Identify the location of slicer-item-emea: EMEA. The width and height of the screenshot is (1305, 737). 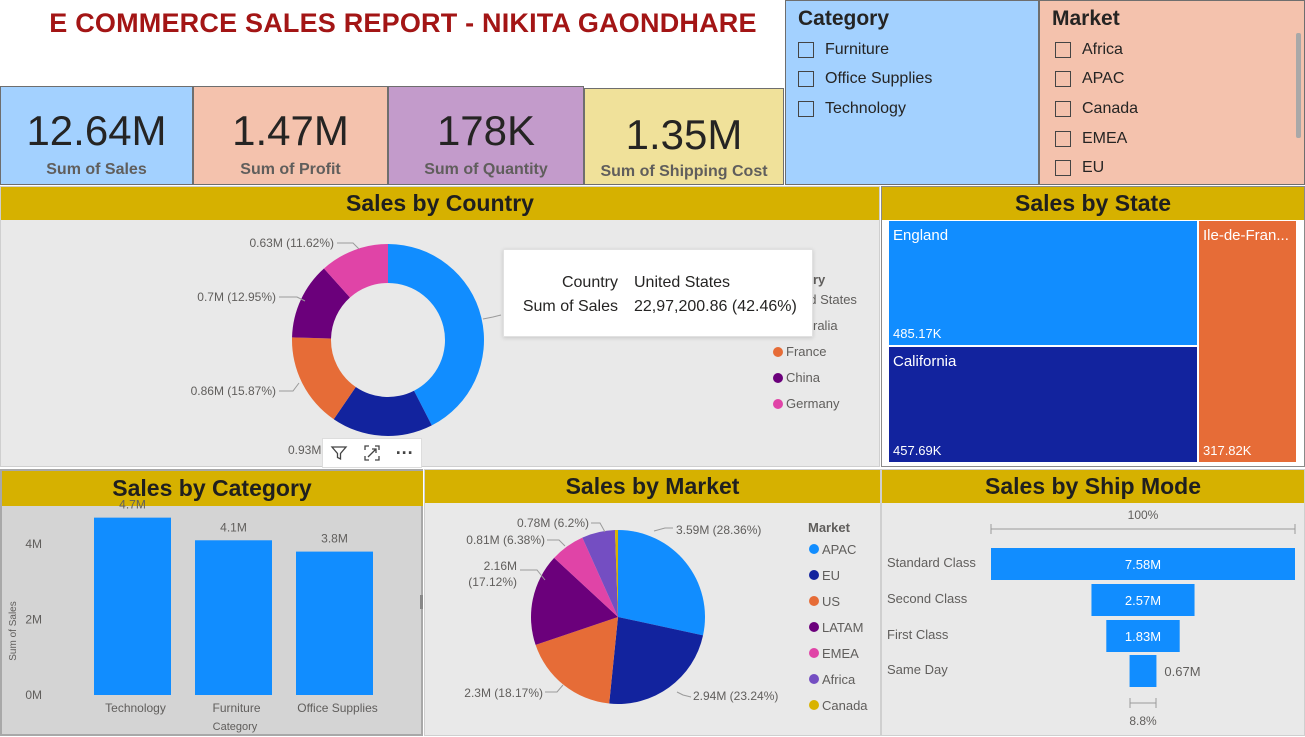
(1091, 139).